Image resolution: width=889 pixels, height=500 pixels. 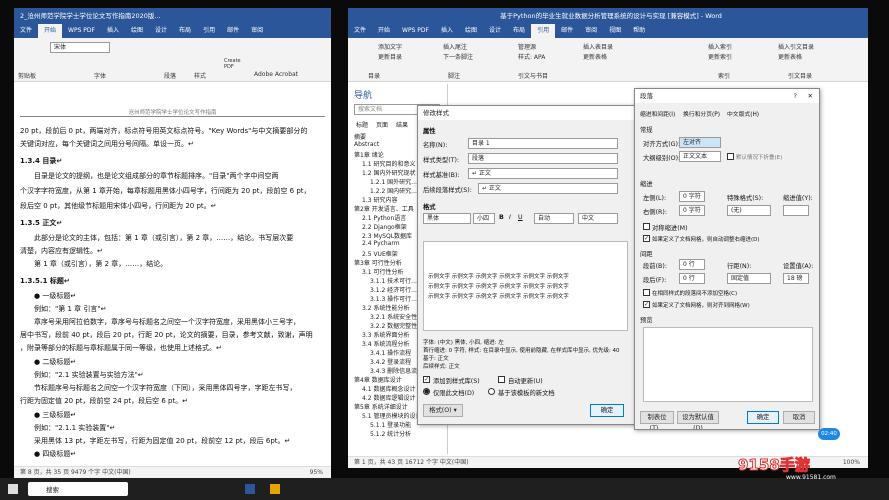 I want to click on only-this-doc-radio: ●, so click(x=426, y=391).